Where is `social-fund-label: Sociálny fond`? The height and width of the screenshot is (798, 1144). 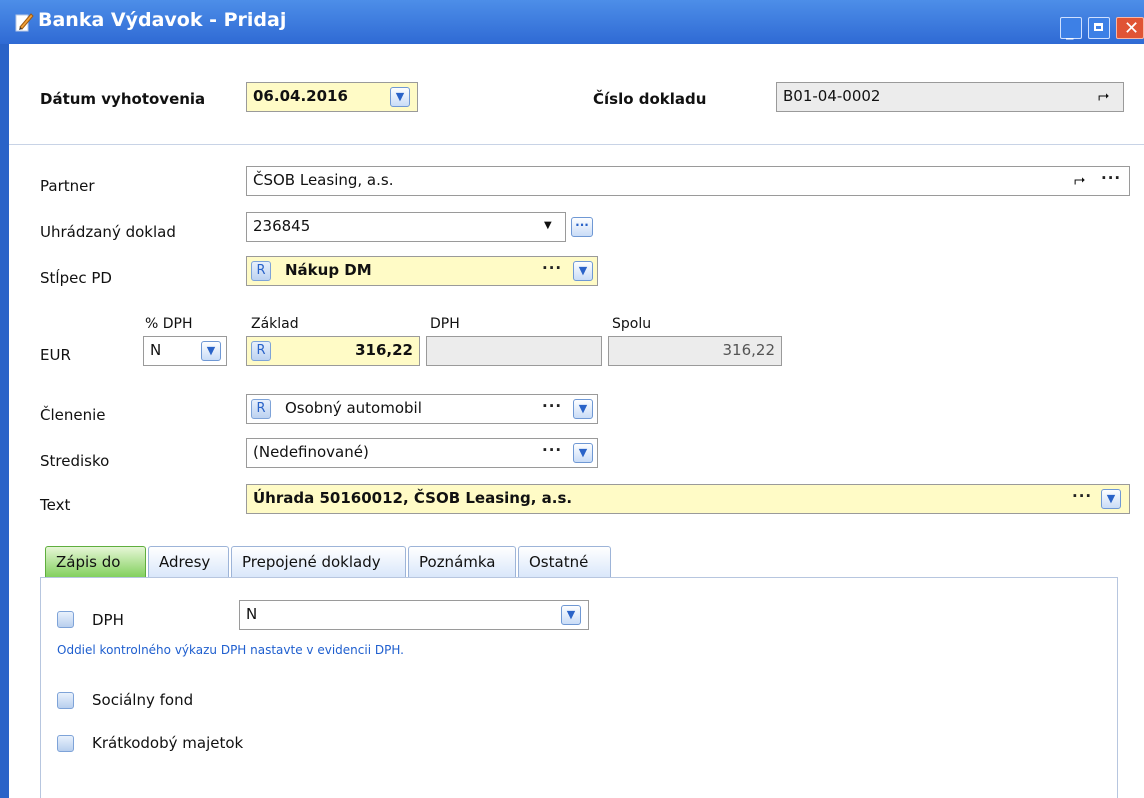 social-fund-label: Sociálny fond is located at coordinates (143, 700).